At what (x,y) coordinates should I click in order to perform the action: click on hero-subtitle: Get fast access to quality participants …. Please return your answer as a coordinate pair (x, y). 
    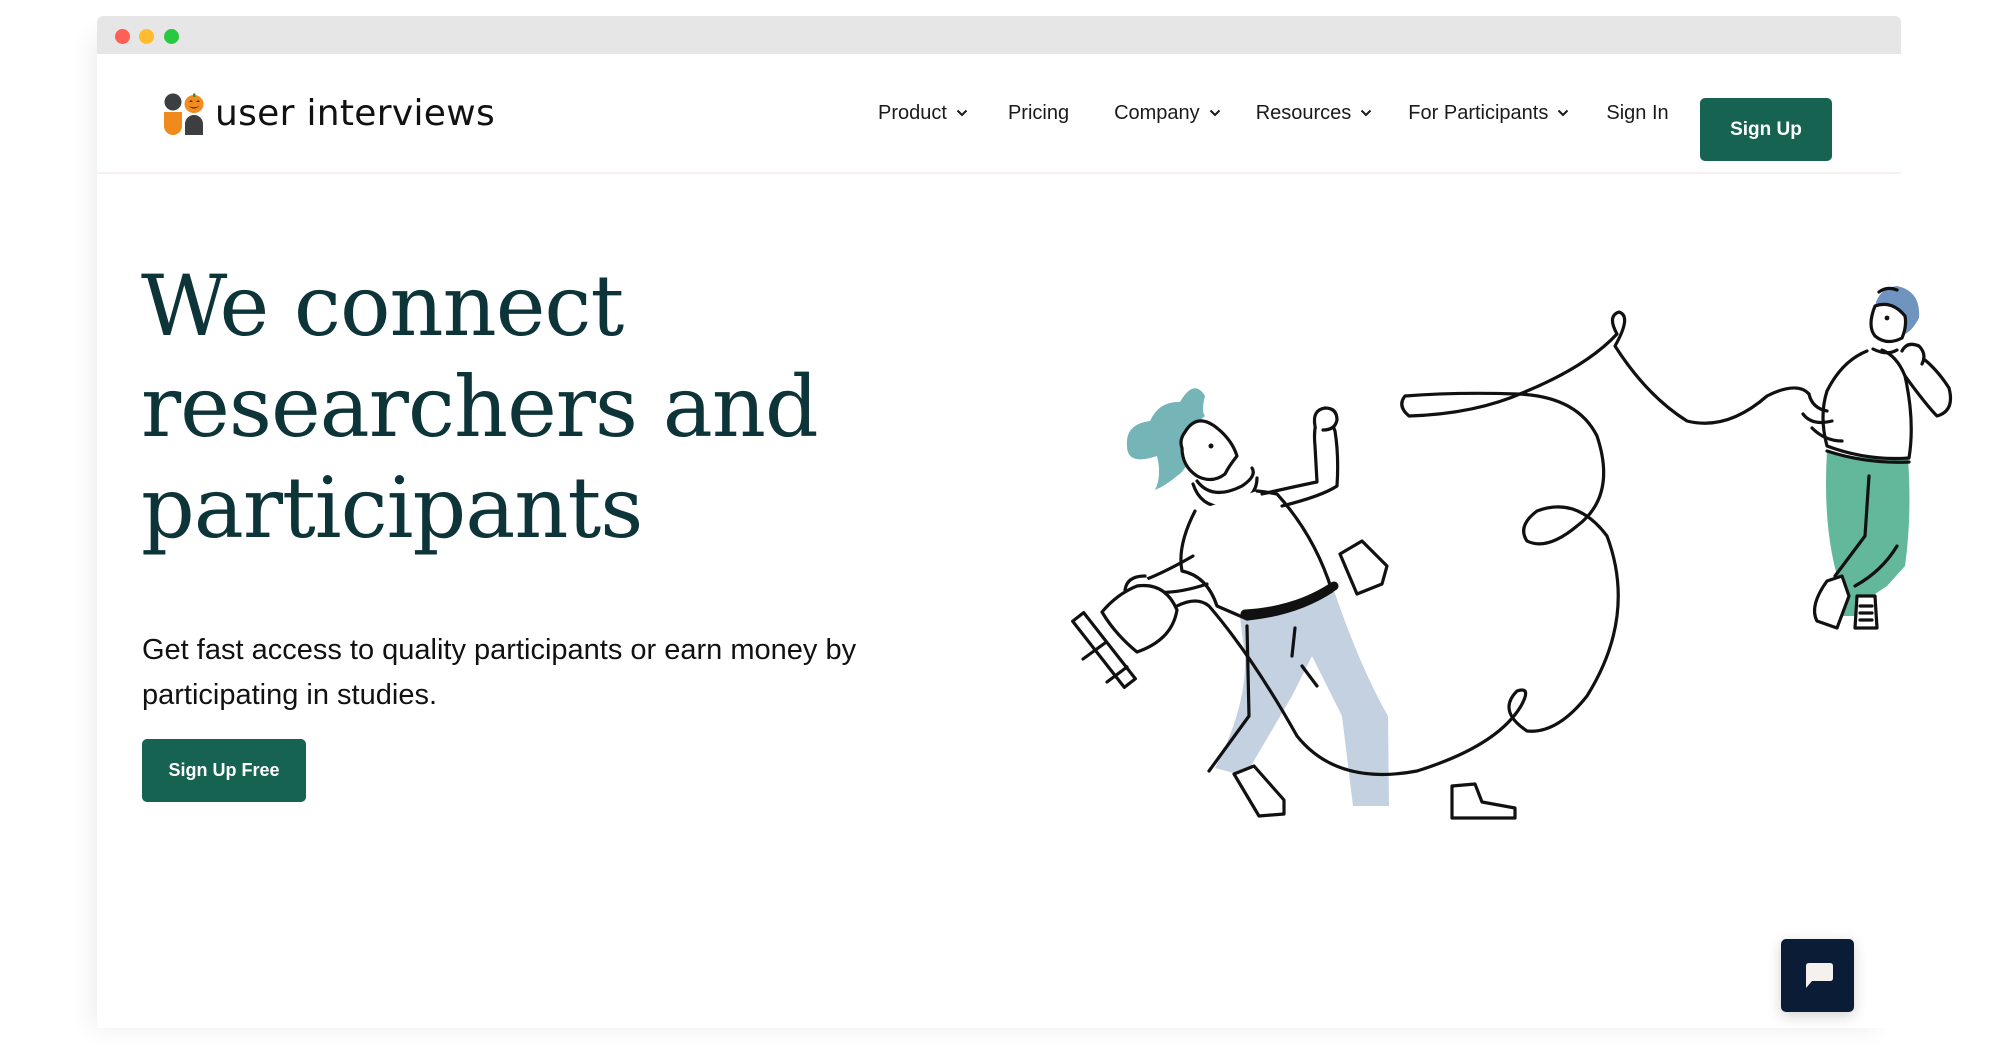
    Looking at the image, I should click on (499, 672).